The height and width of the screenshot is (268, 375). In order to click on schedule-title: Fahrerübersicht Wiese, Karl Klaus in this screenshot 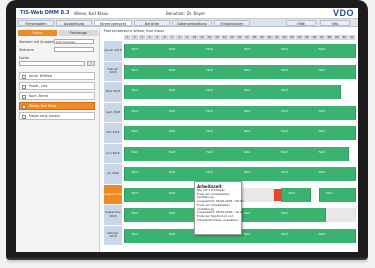, I will do `click(134, 31)`.